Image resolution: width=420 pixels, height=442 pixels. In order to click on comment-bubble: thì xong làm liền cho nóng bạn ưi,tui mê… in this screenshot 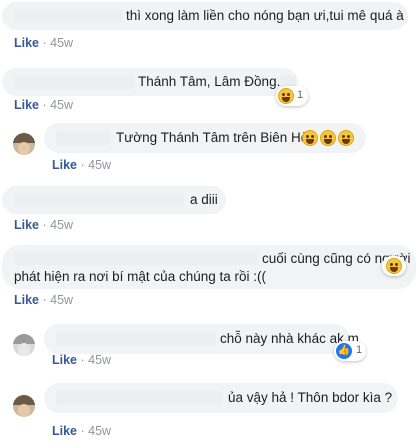, I will do `click(205, 16)`.